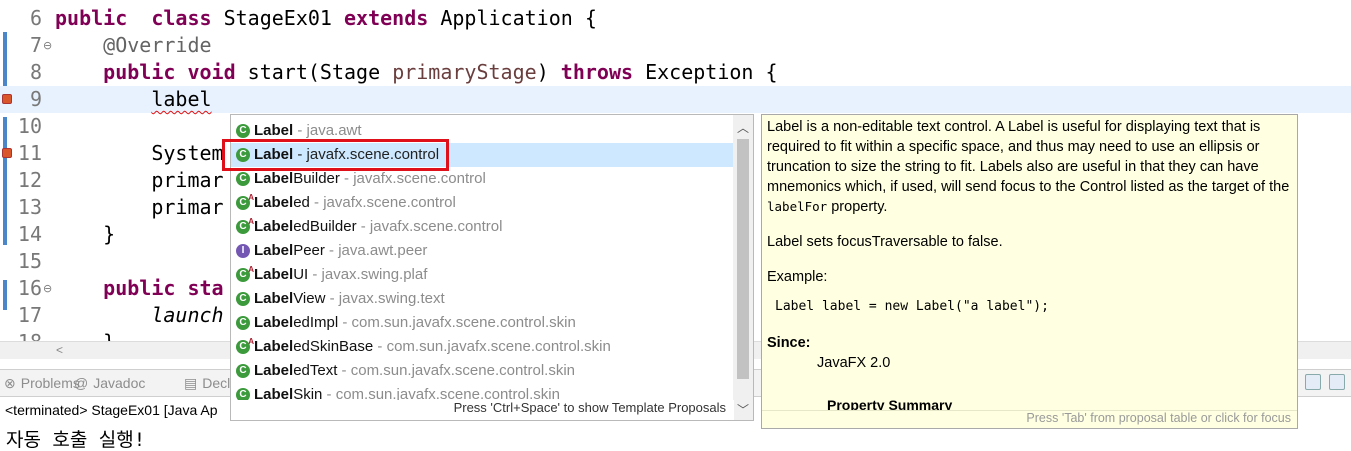 The height and width of the screenshot is (451, 1351). I want to click on tab-label: Decl, so click(216, 383).